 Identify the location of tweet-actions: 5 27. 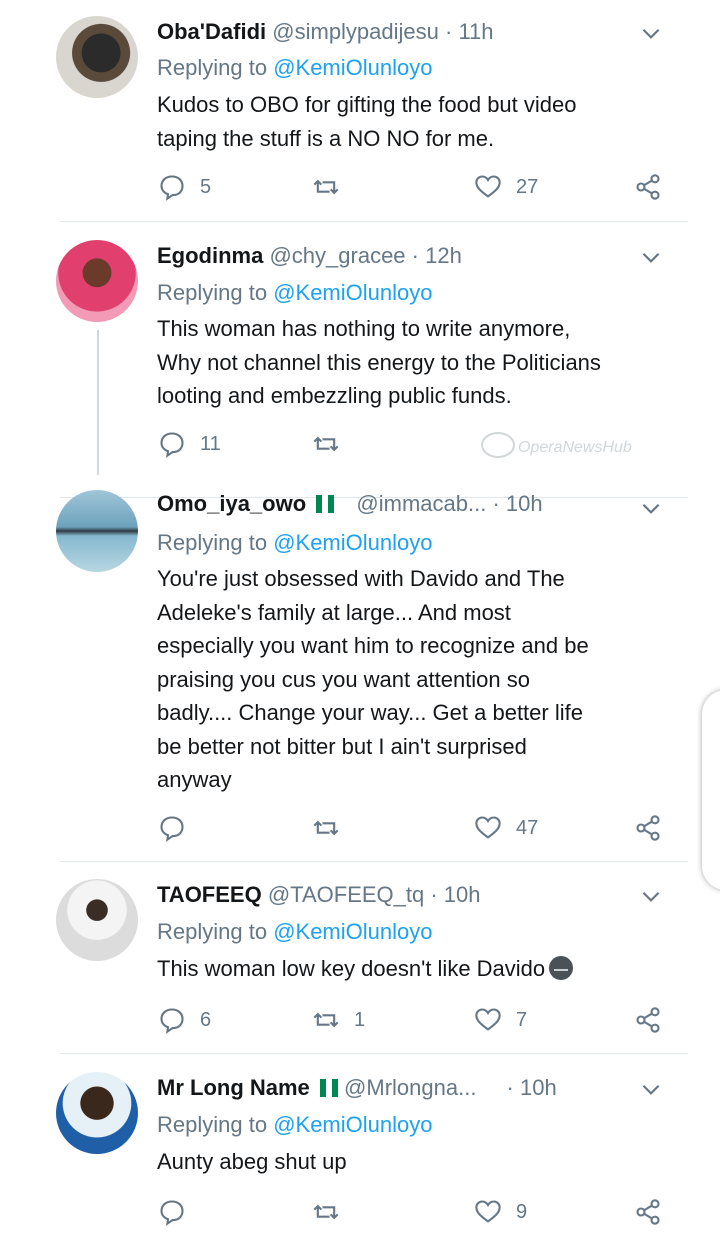
(360, 187).